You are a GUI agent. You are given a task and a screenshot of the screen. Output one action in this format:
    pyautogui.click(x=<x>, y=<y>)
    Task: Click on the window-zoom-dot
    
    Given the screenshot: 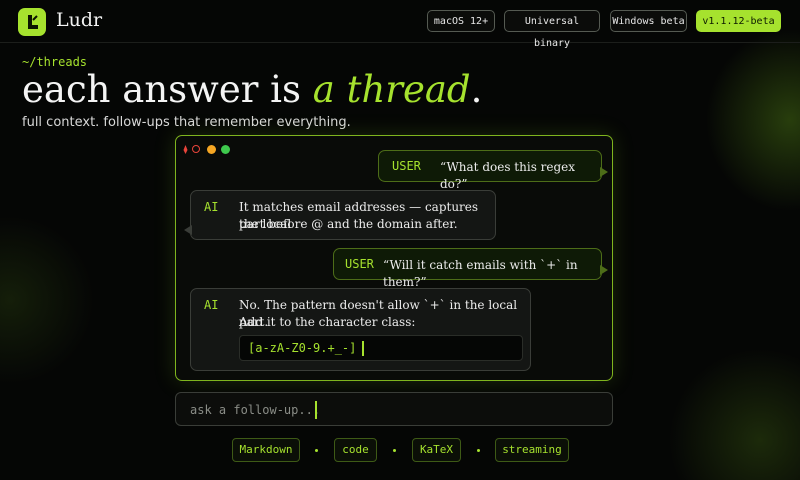 What is the action you would take?
    pyautogui.click(x=225, y=149)
    